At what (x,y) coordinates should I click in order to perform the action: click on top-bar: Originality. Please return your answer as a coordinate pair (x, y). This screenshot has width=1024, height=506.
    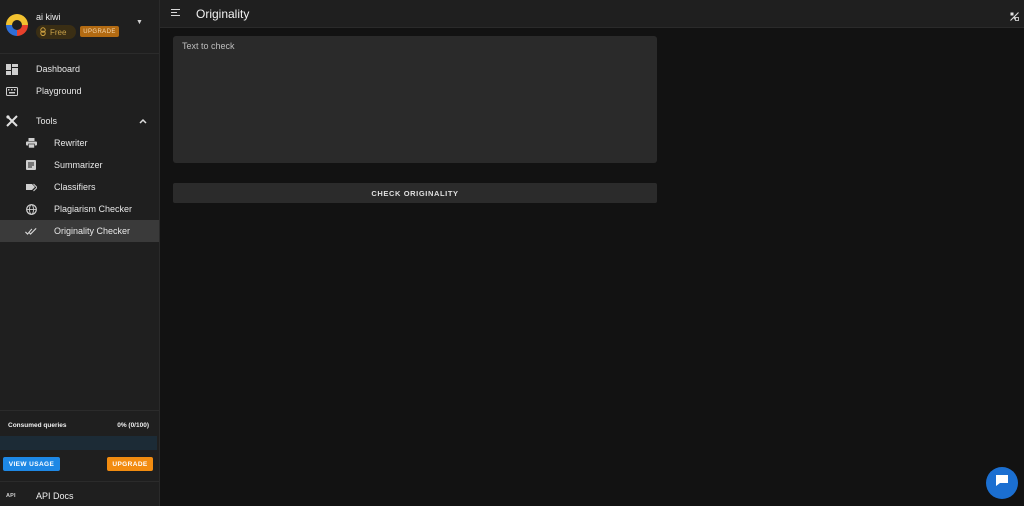
    Looking at the image, I should click on (592, 14).